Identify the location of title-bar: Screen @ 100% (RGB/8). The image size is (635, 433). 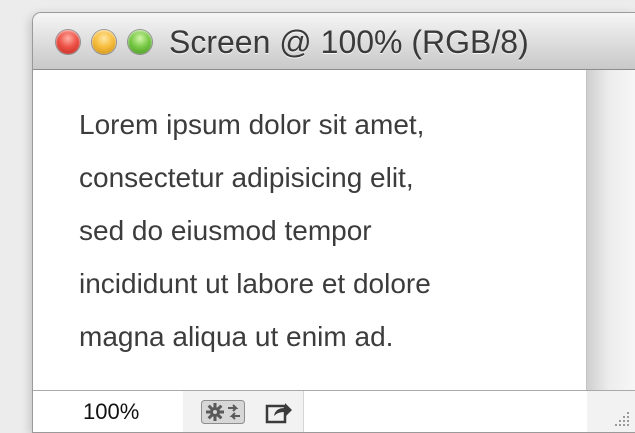
(334, 41).